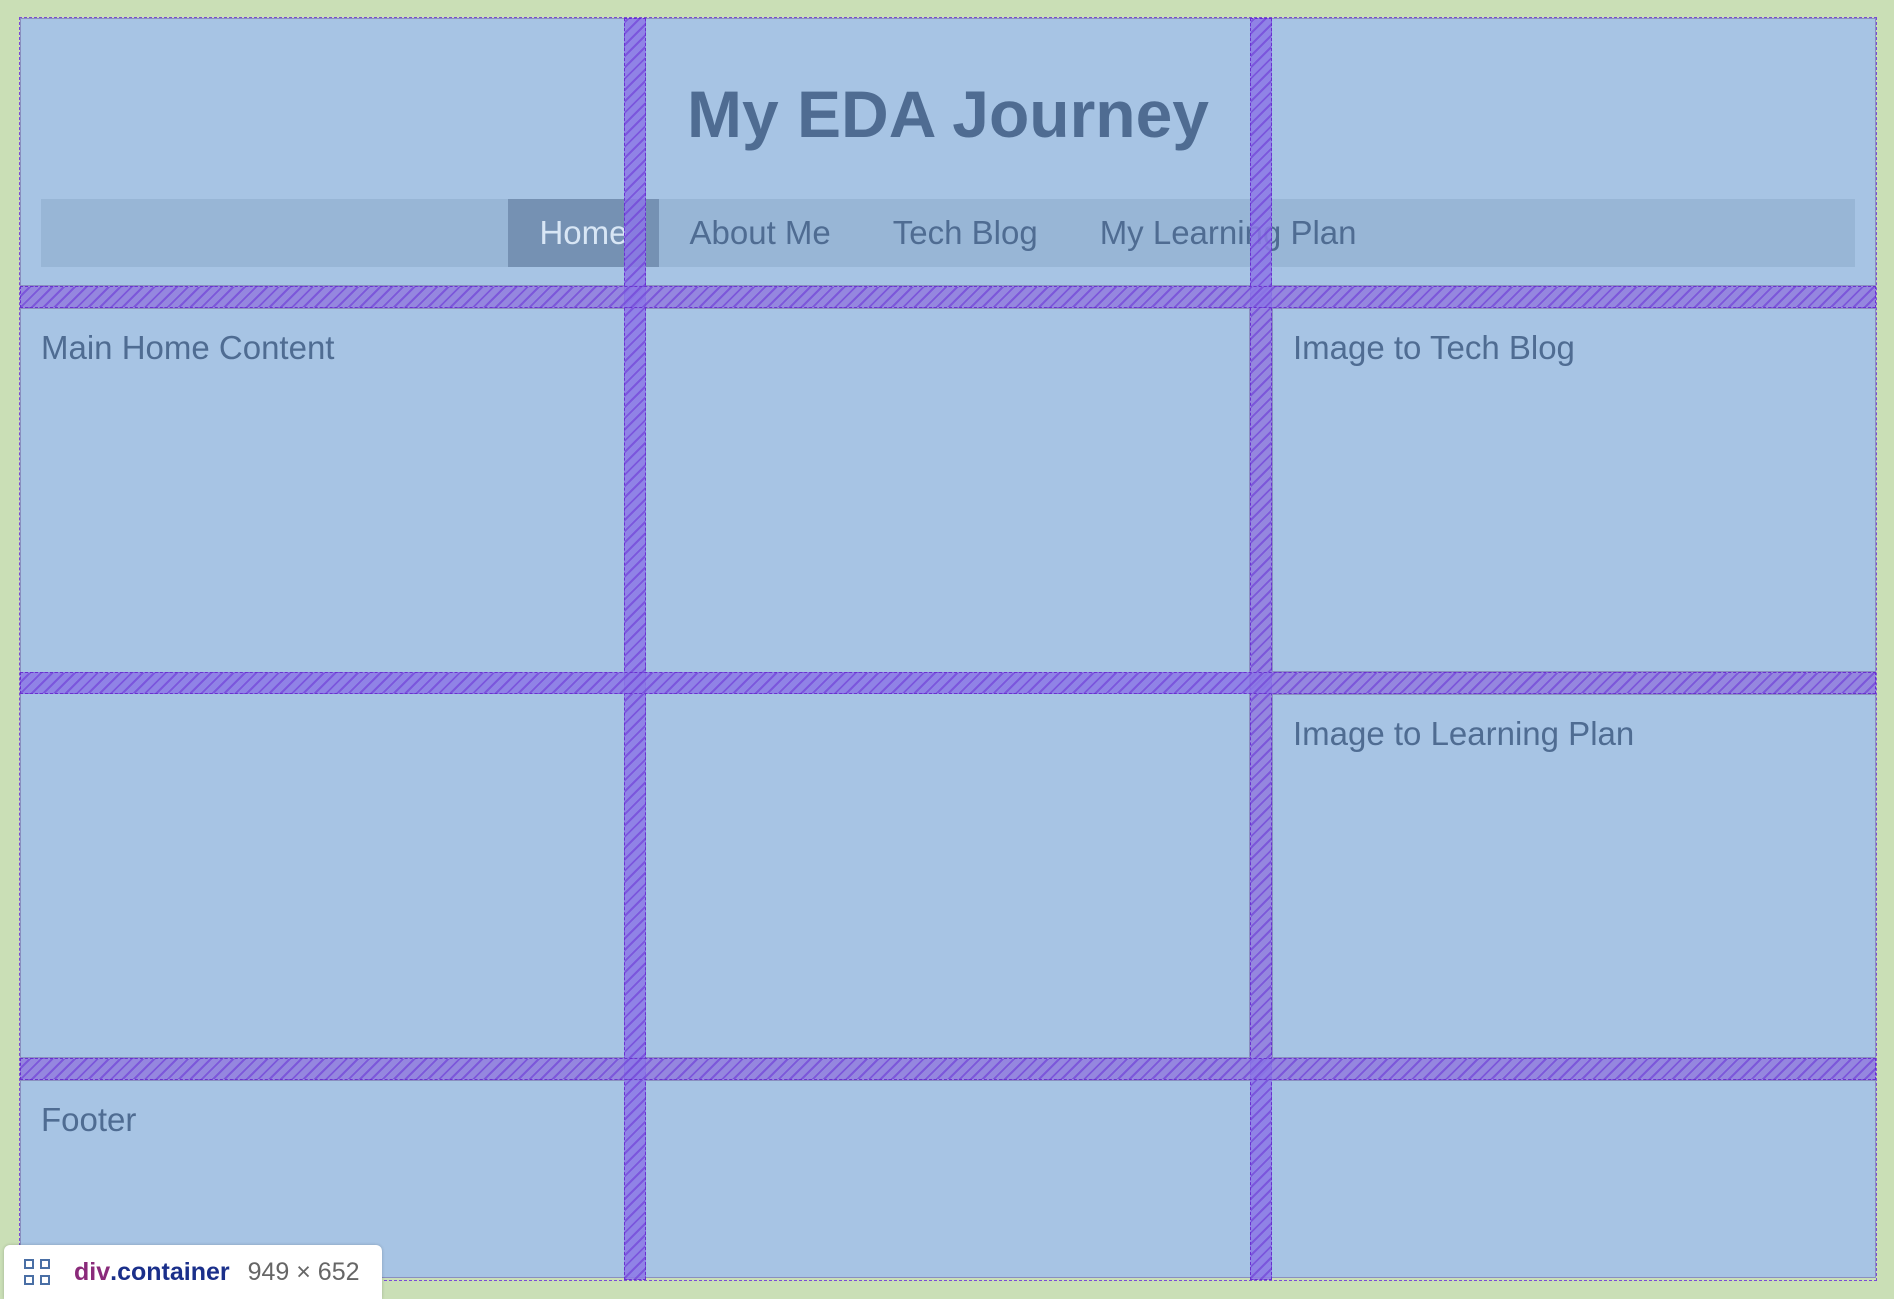  Describe the element at coordinates (1464, 733) in the screenshot. I see `learning-plan-image-label: Image to Learning Plan` at that location.